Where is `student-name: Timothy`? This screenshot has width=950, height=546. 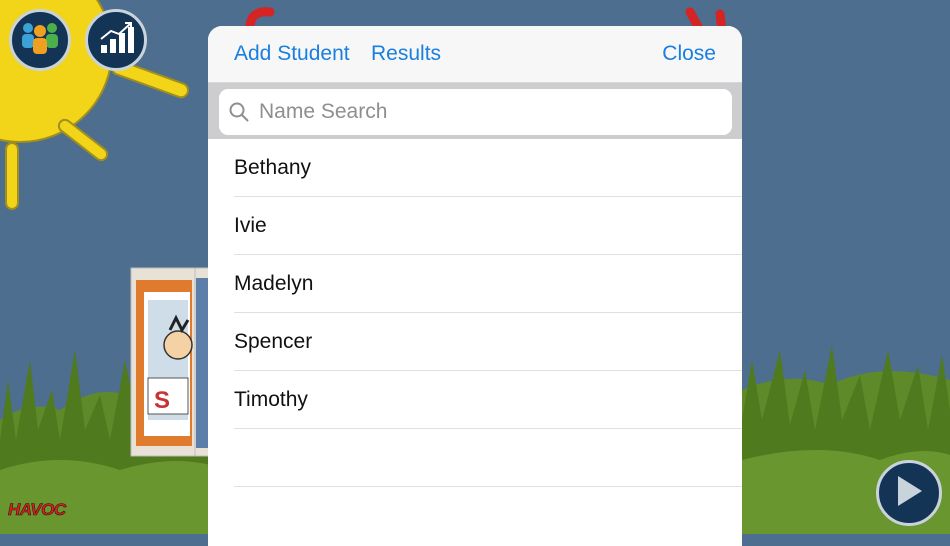
student-name: Timothy is located at coordinates (271, 399).